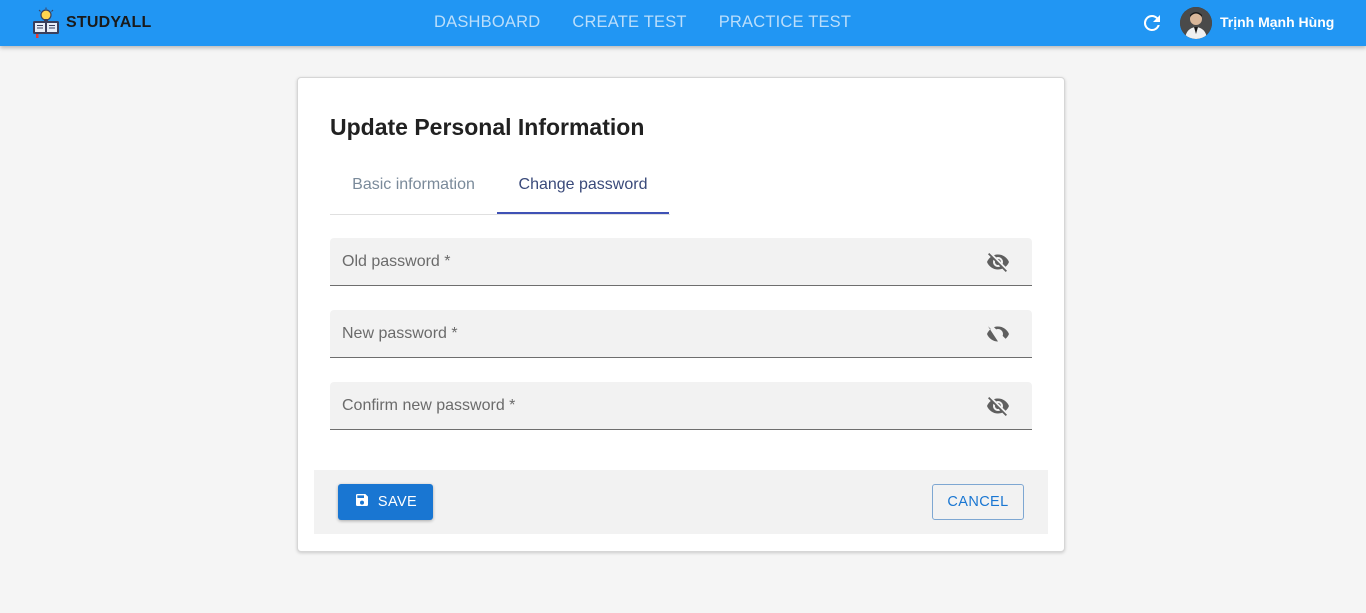 This screenshot has height=613, width=1366. I want to click on tab-bar: Basic information Change password, so click(500, 190).